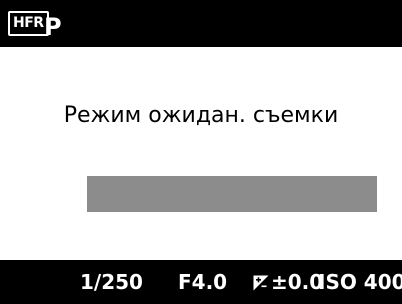 This screenshot has width=402, height=304. I want to click on bottom-info-bar: 1/250 F4.0 ±0.0 ISO 400, so click(201, 282).